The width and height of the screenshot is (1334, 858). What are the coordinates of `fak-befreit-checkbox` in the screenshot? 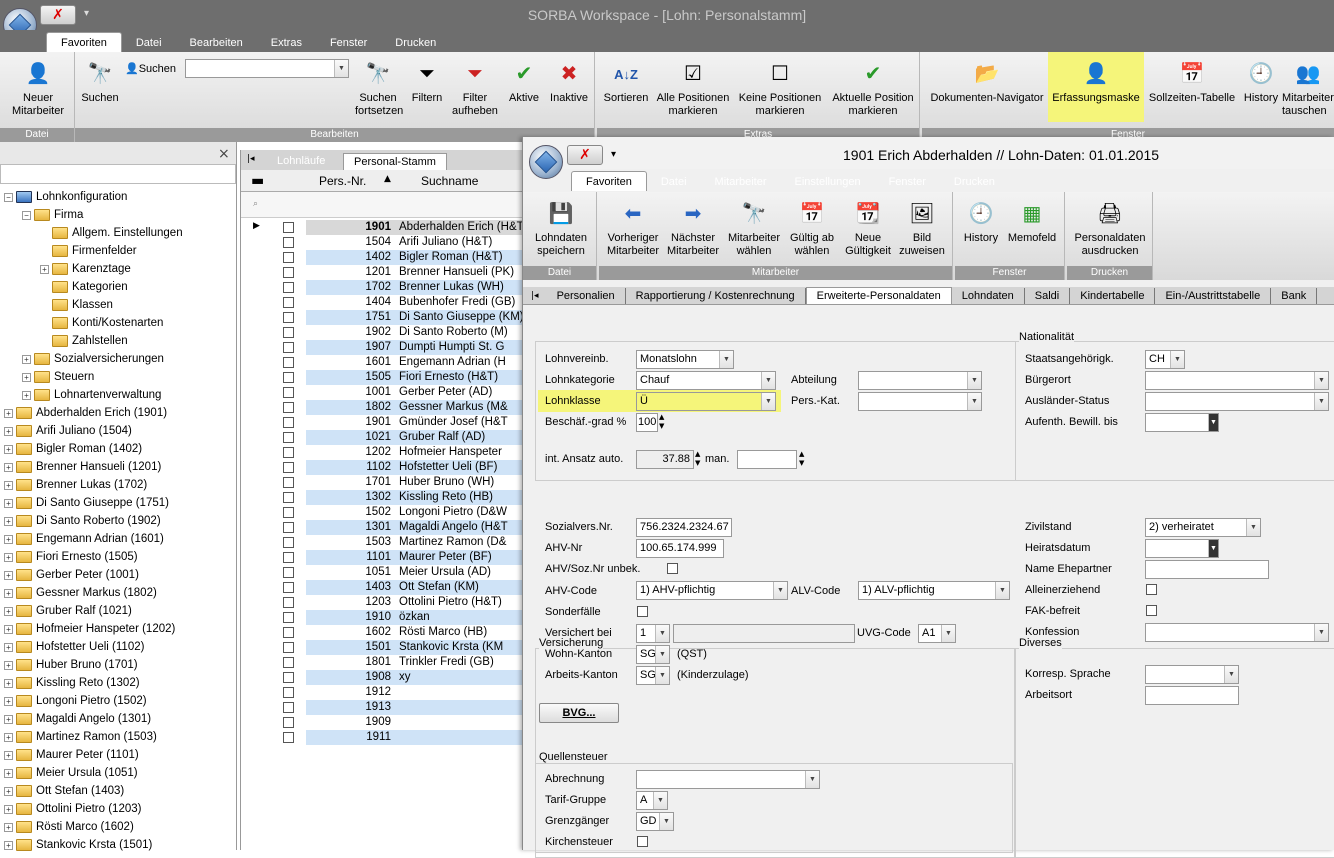 It's located at (1151, 610).